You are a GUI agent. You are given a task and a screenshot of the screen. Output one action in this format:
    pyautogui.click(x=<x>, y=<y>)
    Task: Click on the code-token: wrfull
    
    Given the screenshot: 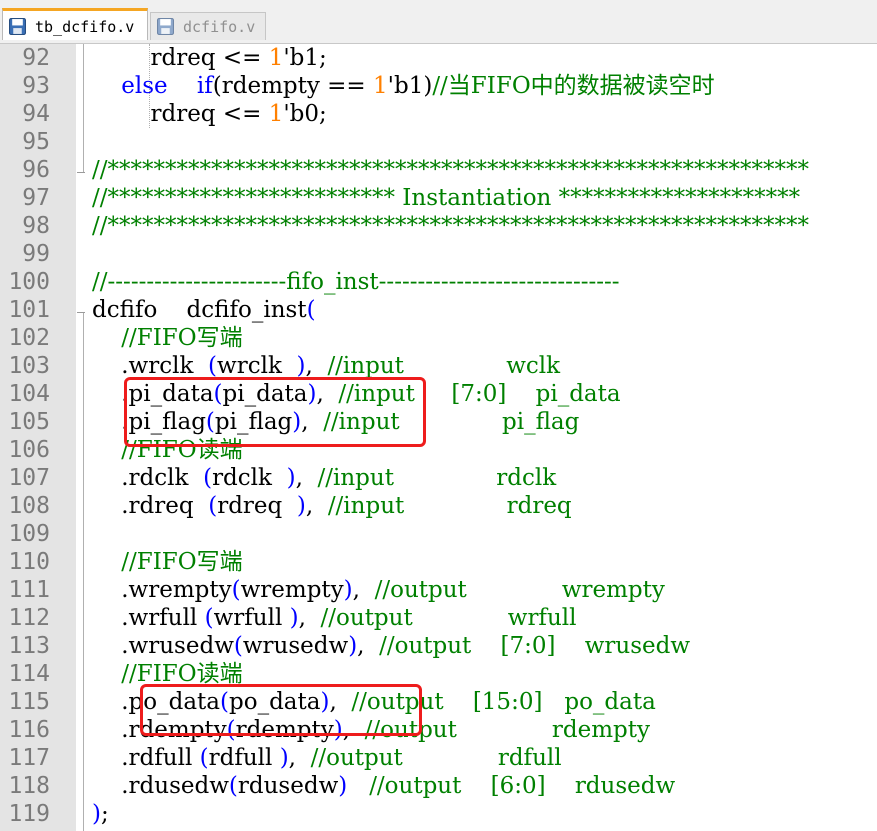 What is the action you would take?
    pyautogui.click(x=251, y=618)
    